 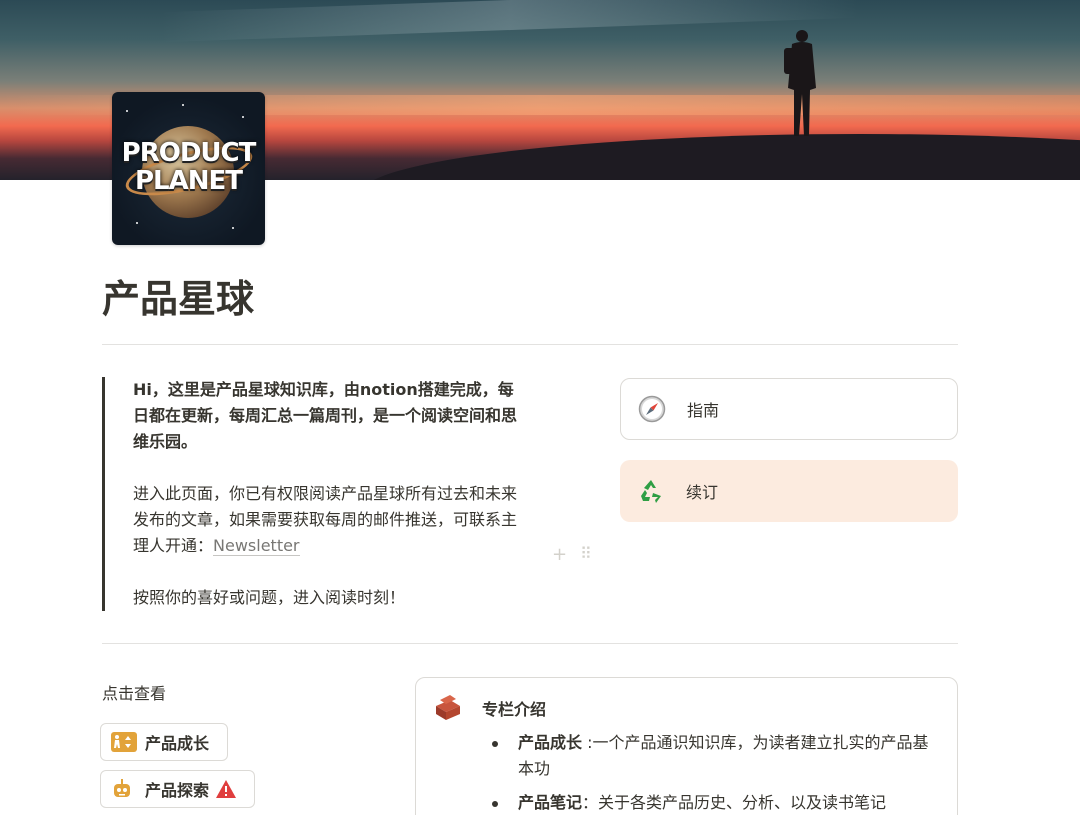 I want to click on compass-icon, so click(x=652, y=409).